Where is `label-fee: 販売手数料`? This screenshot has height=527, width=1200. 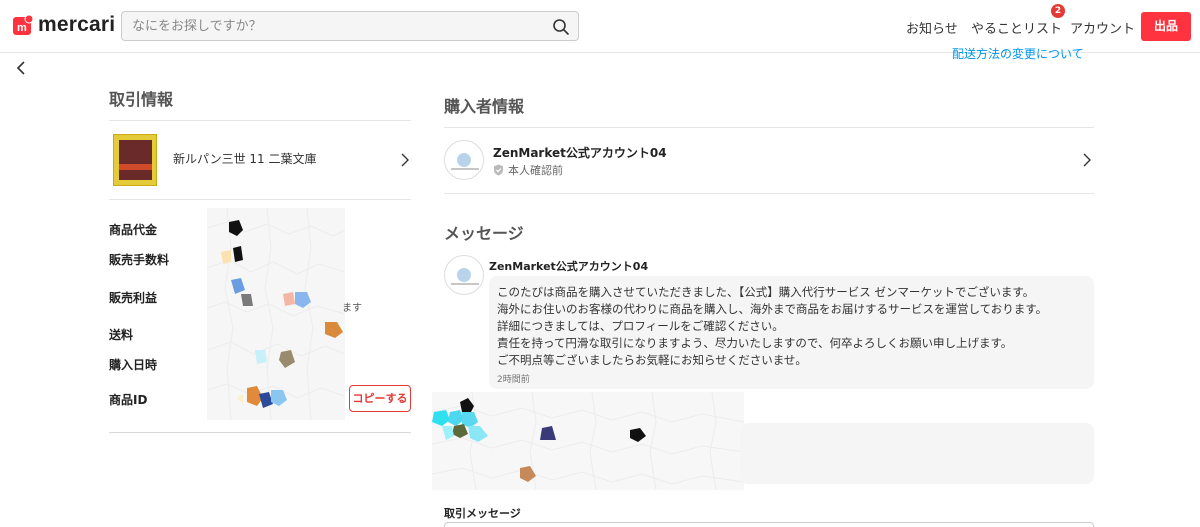 label-fee: 販売手数料 is located at coordinates (139, 260).